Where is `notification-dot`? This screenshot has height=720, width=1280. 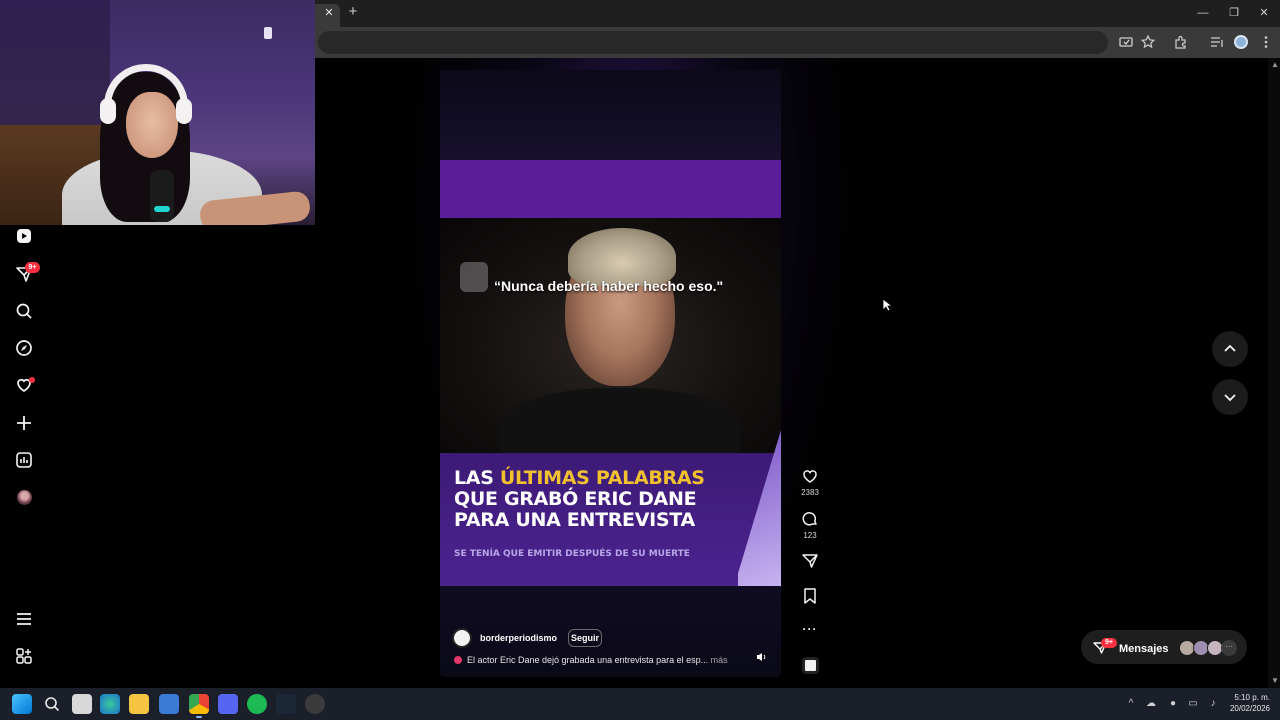
notification-dot is located at coordinates (32, 380).